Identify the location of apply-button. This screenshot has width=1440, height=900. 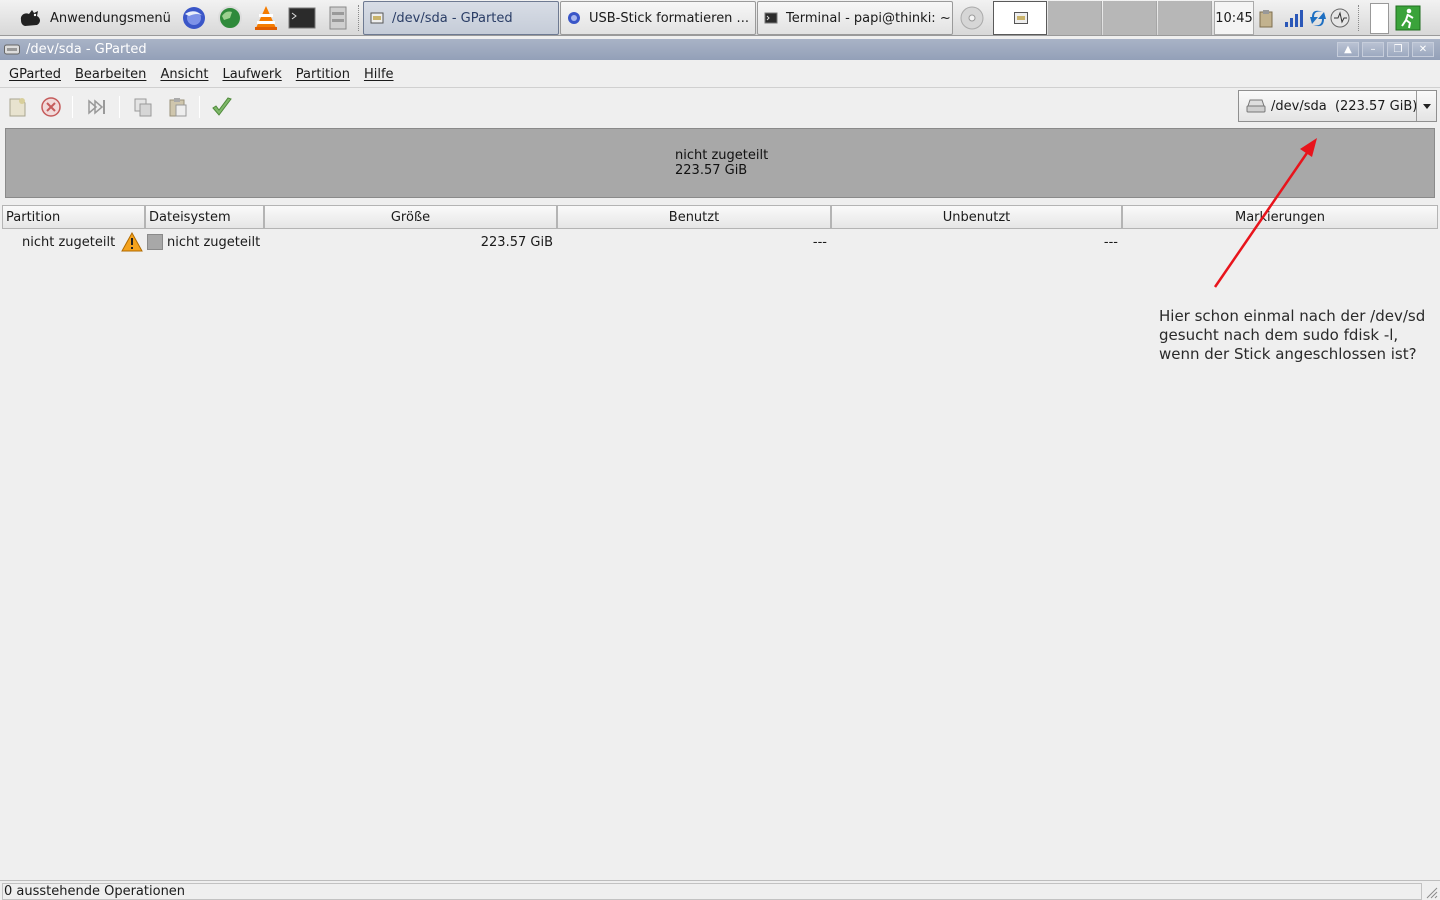
(222, 107).